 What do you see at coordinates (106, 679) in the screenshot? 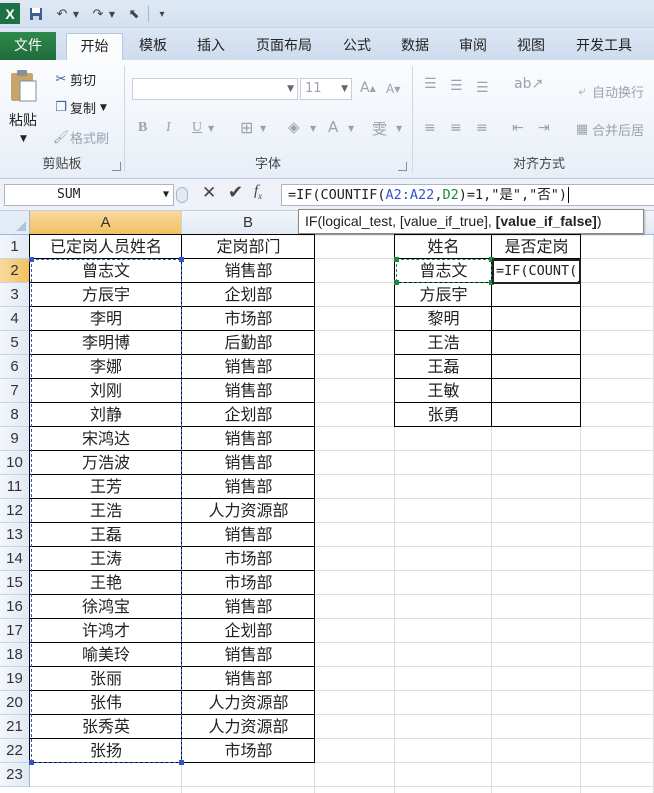
I see `name-cell: 张丽` at bounding box center [106, 679].